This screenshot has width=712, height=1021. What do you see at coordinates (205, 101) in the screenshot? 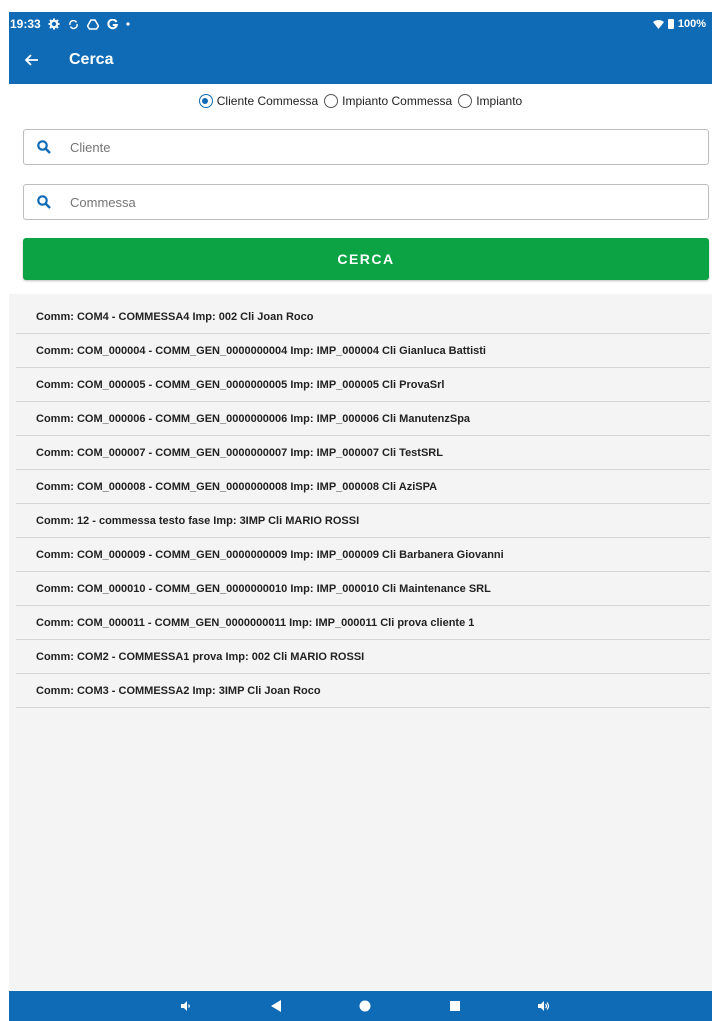
I see `radio-checked-icon` at bounding box center [205, 101].